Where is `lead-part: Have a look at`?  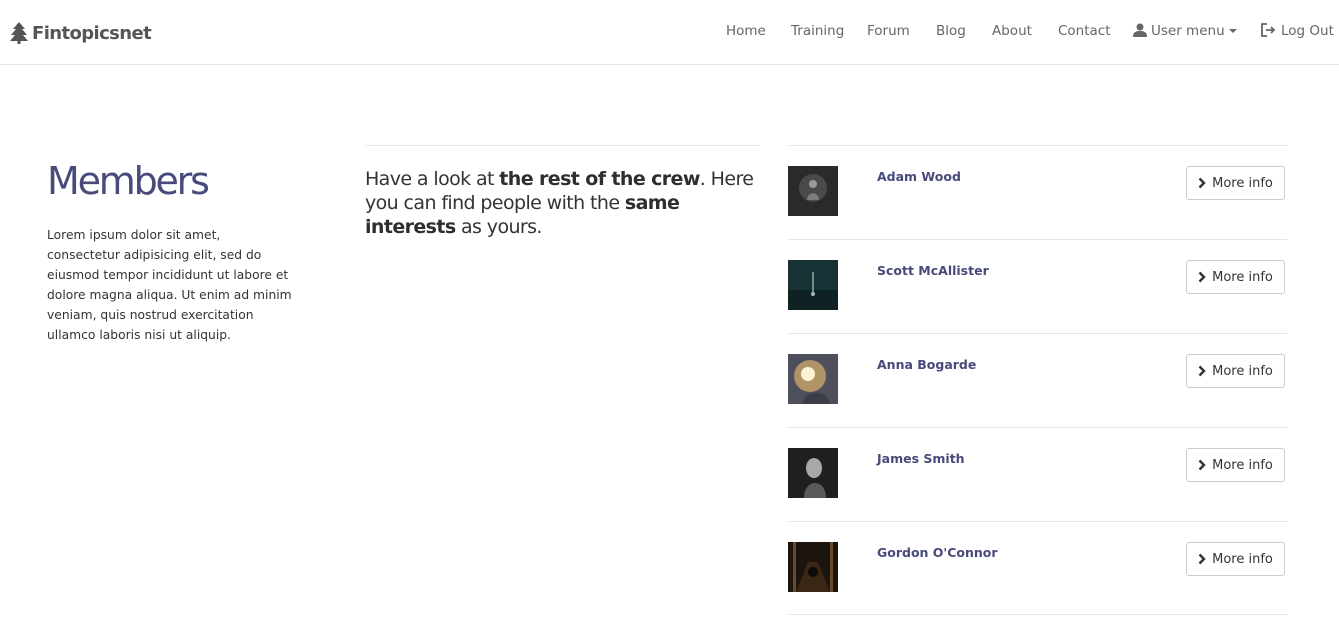
lead-part: Have a look at is located at coordinates (432, 179).